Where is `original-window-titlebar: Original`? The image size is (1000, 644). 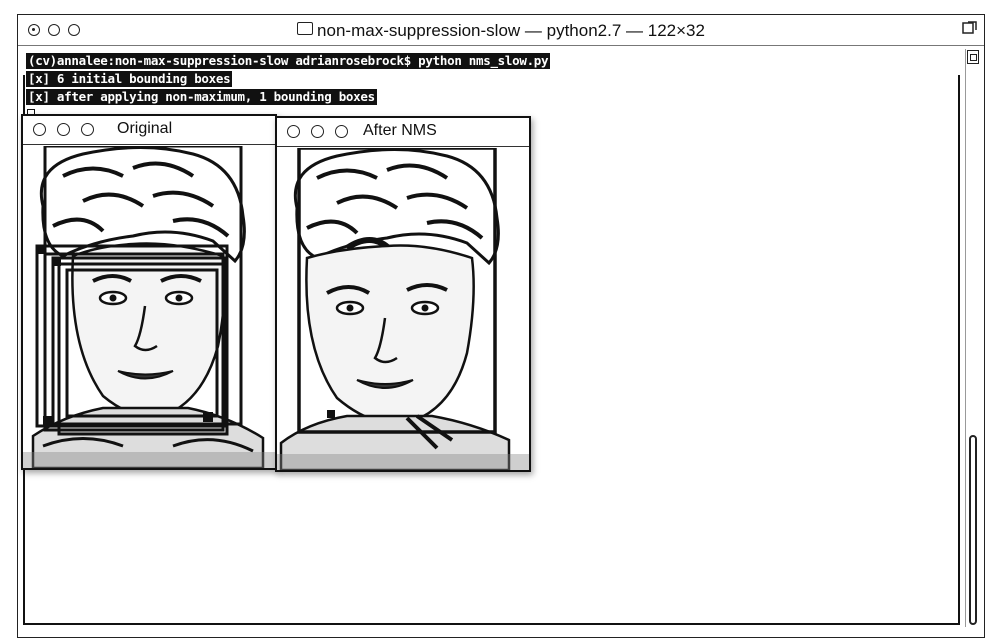
original-window-titlebar: Original is located at coordinates (149, 130).